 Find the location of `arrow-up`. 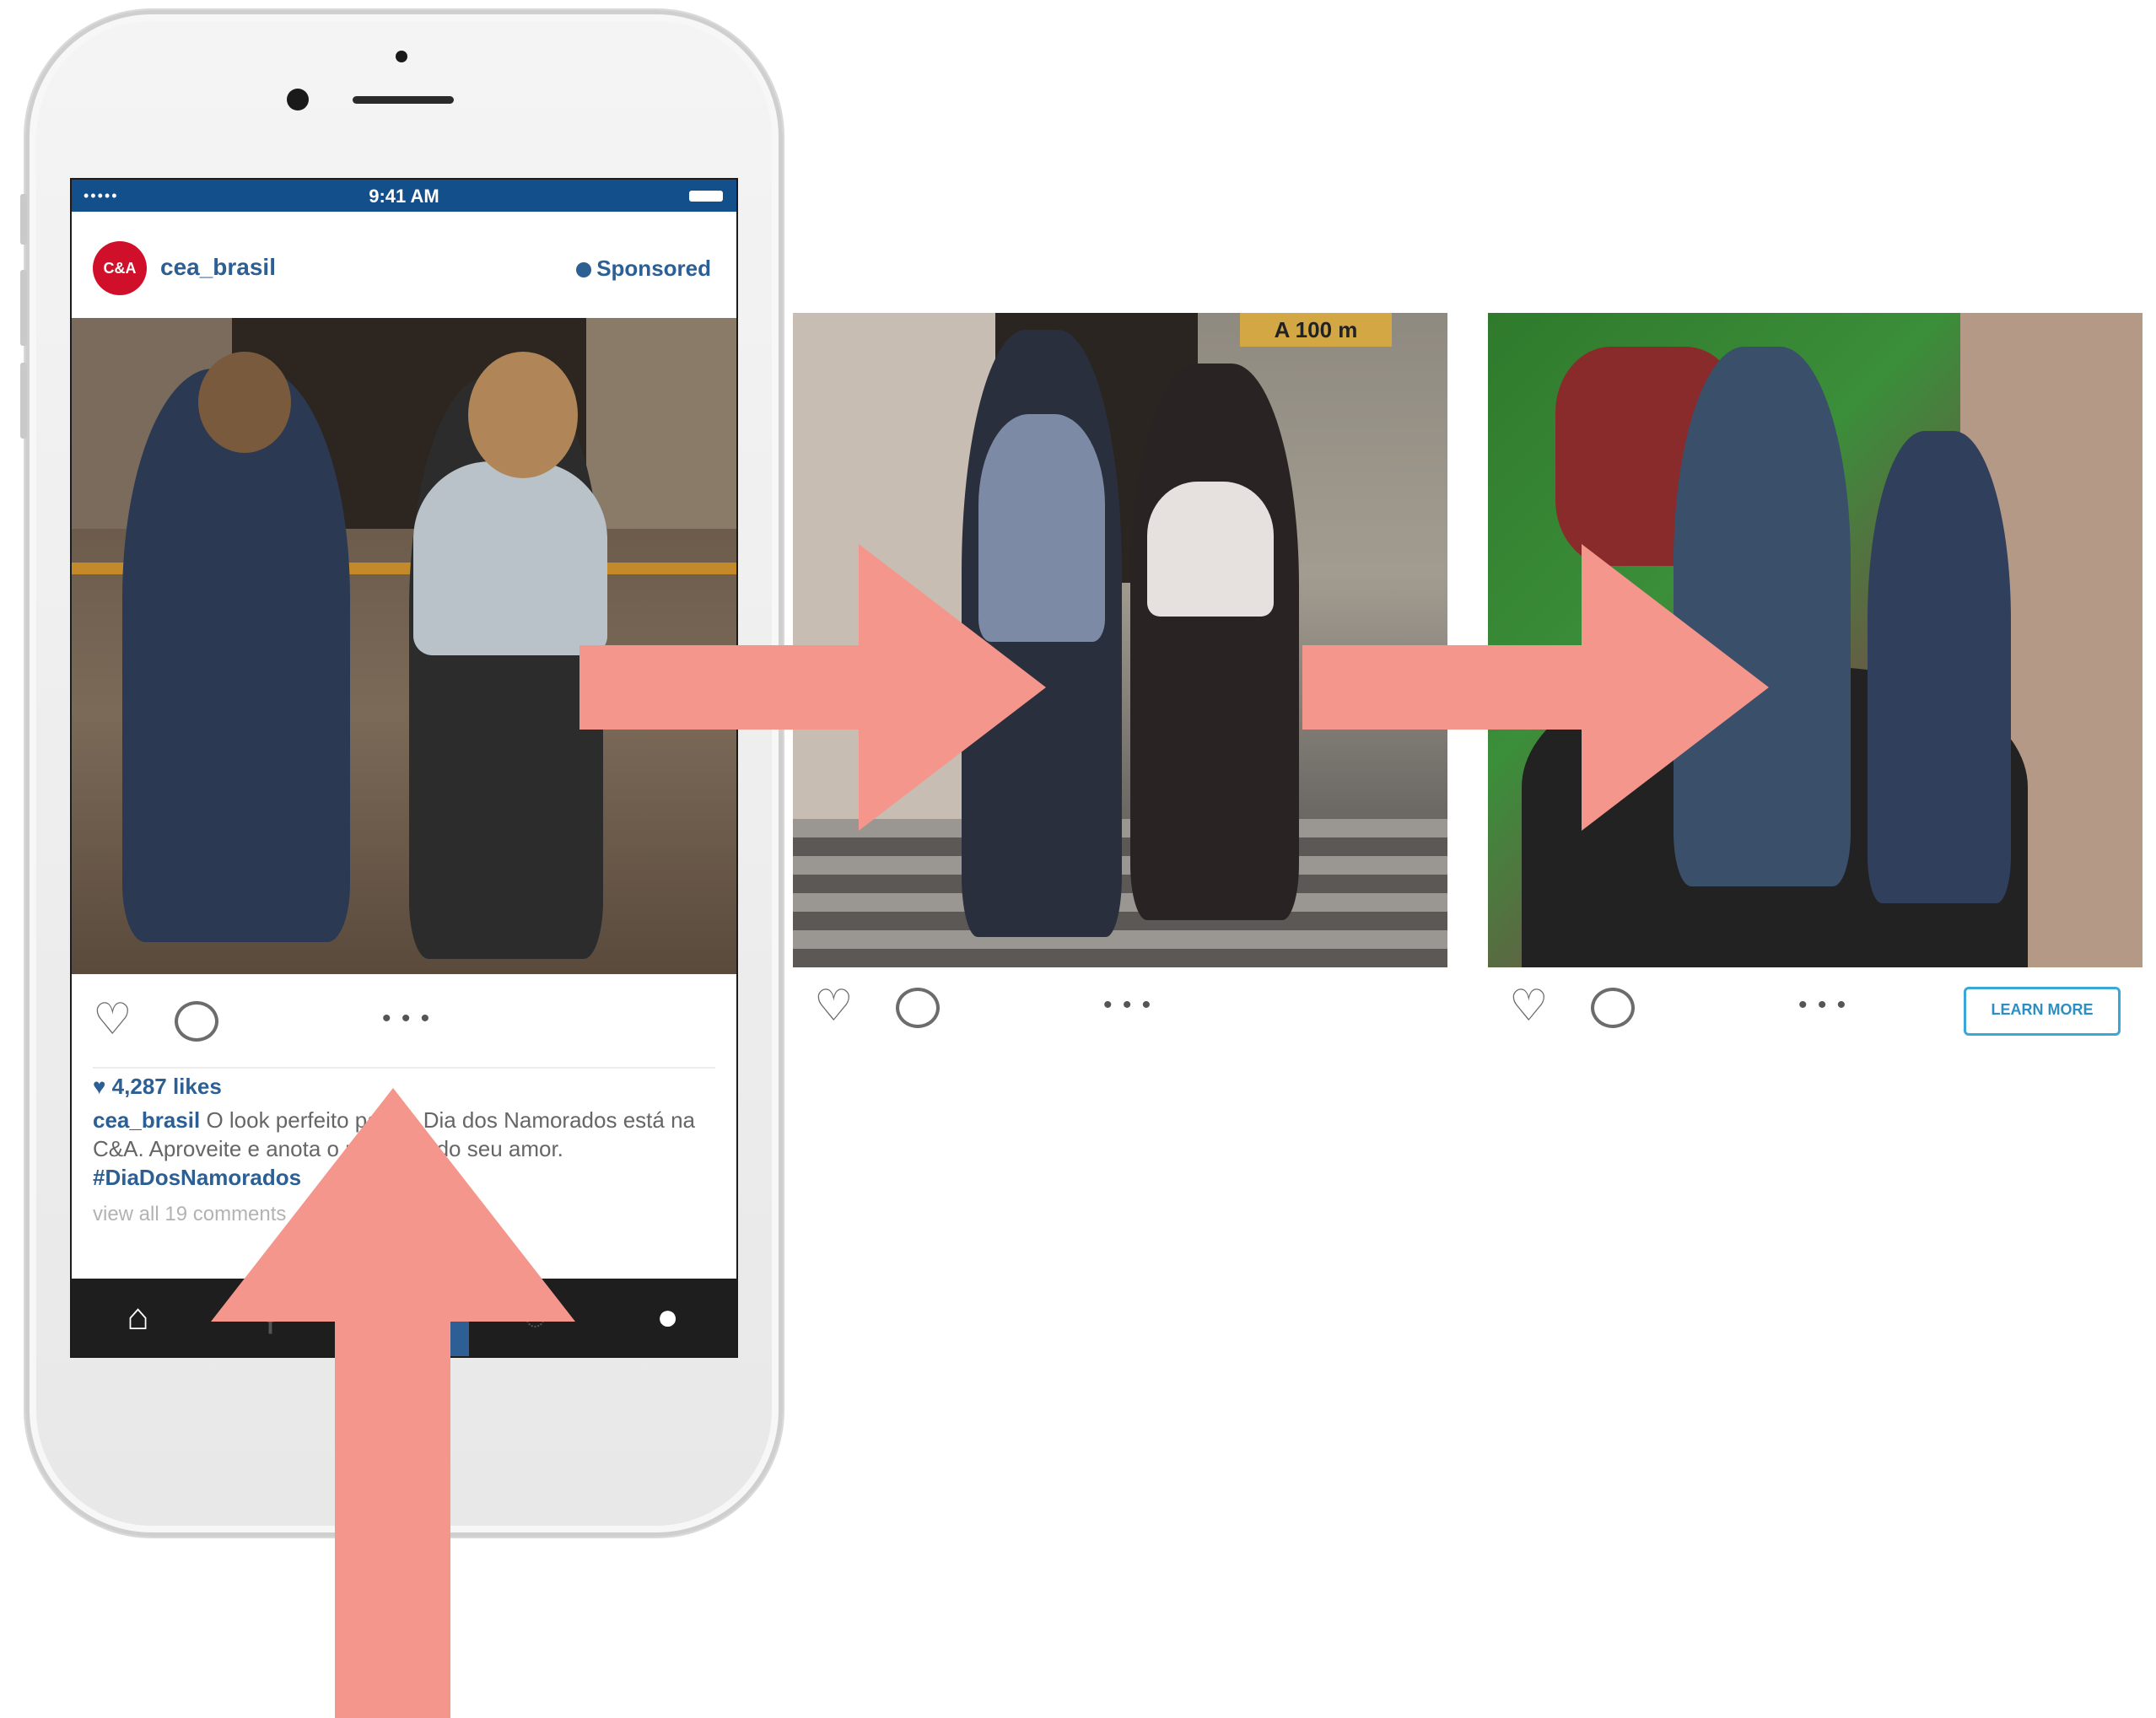

arrow-up is located at coordinates (393, 1403).